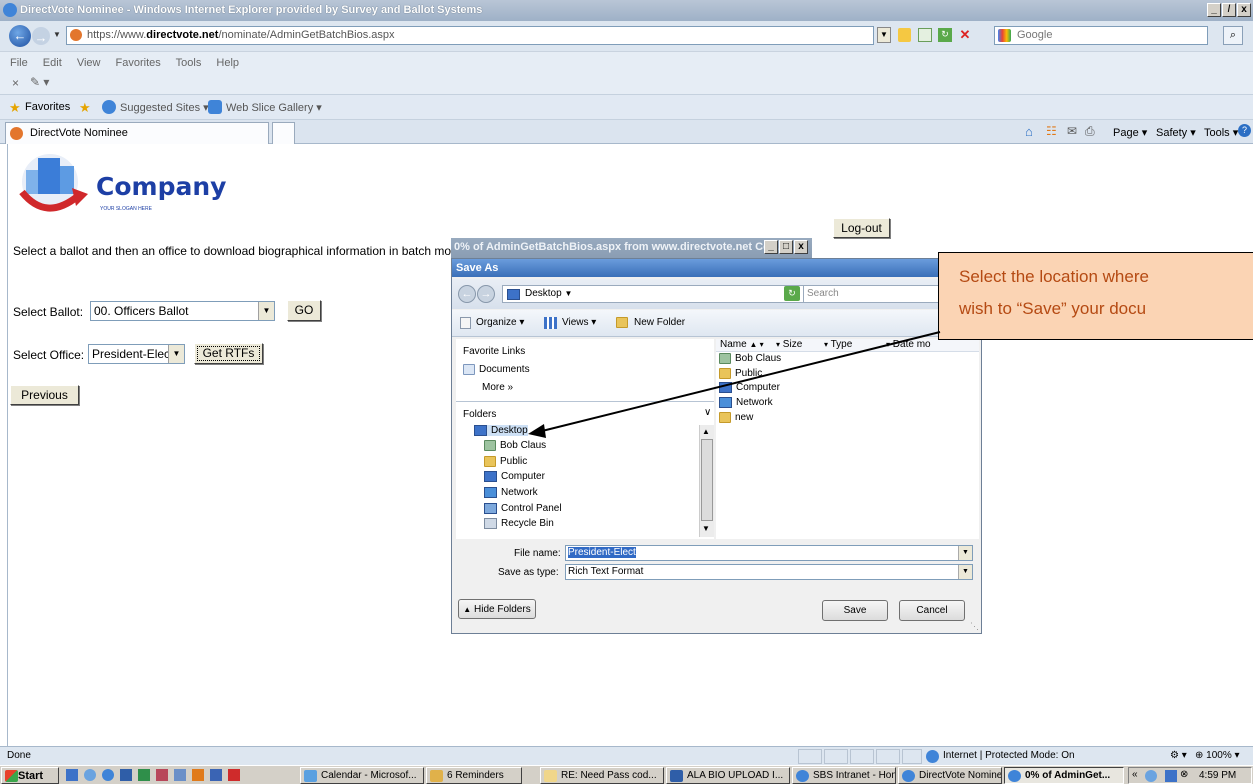 Image resolution: width=1253 pixels, height=784 pixels. Describe the element at coordinates (1009, 755) in the screenshot. I see `security-zone-text: Internet | Protected Mode: On` at that location.